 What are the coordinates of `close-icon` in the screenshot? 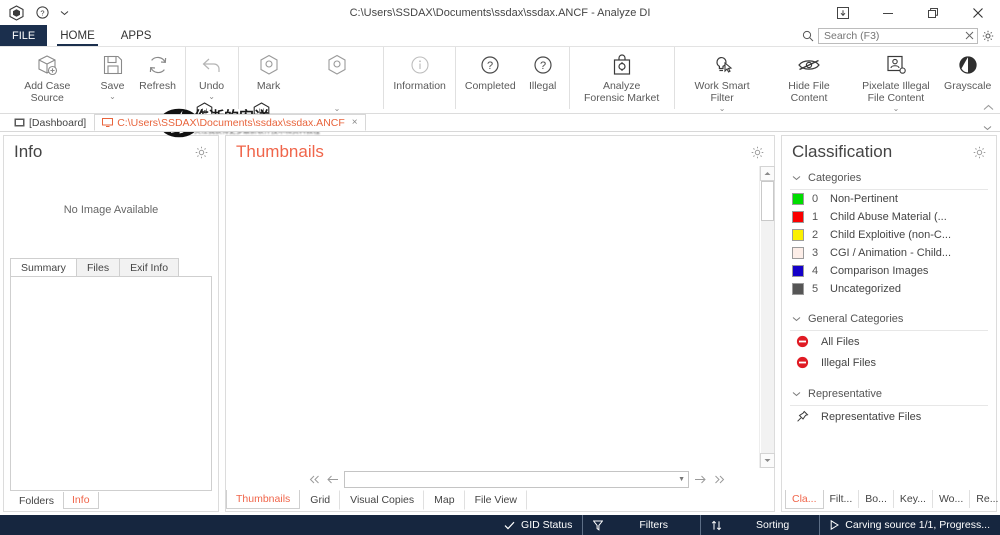 It's located at (969, 35).